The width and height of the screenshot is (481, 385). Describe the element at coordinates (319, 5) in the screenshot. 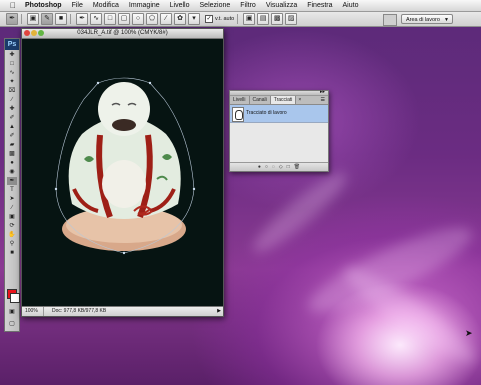

I see `menu-finestra: Finestra` at that location.